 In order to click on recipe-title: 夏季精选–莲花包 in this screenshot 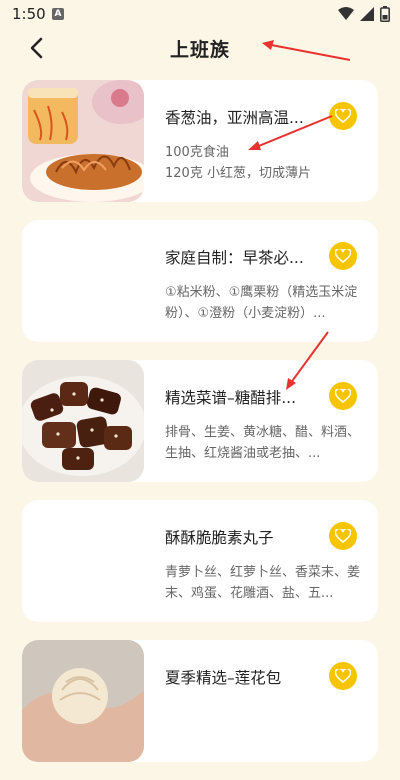, I will do `click(223, 678)`.